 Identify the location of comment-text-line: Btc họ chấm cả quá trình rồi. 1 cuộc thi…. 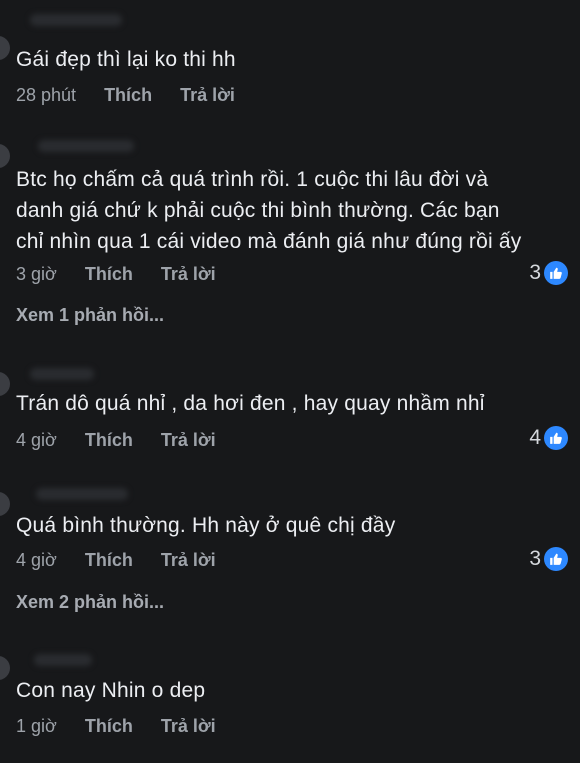
(252, 179).